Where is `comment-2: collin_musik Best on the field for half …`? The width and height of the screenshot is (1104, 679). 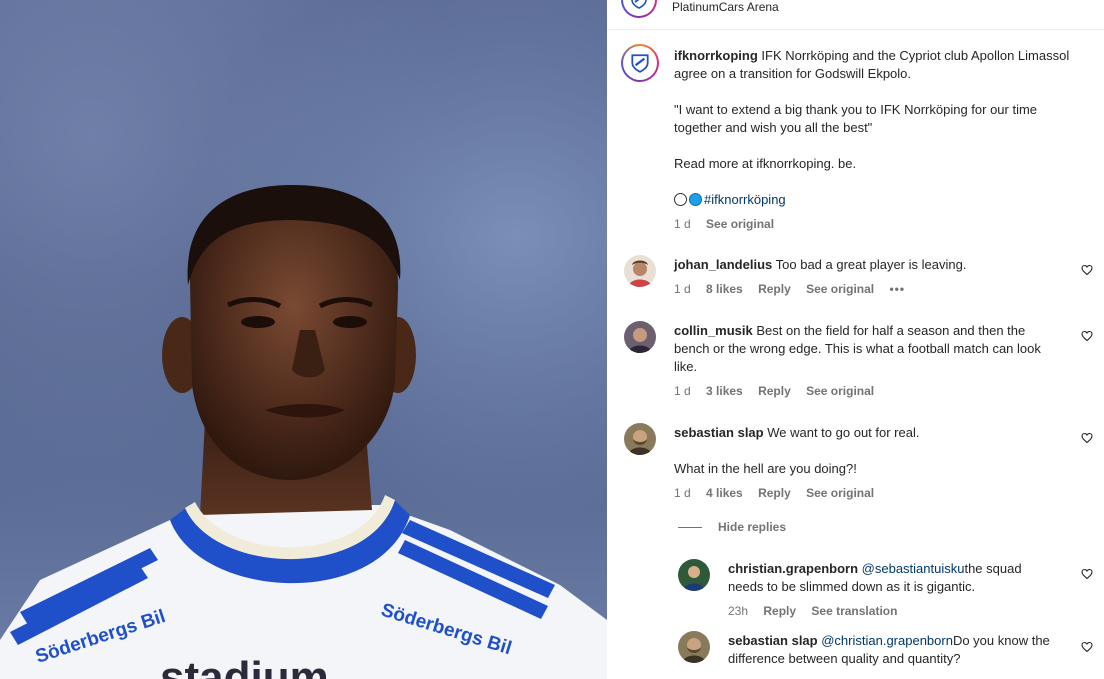
comment-2: collin_musik Best on the field for half … is located at coordinates (864, 349).